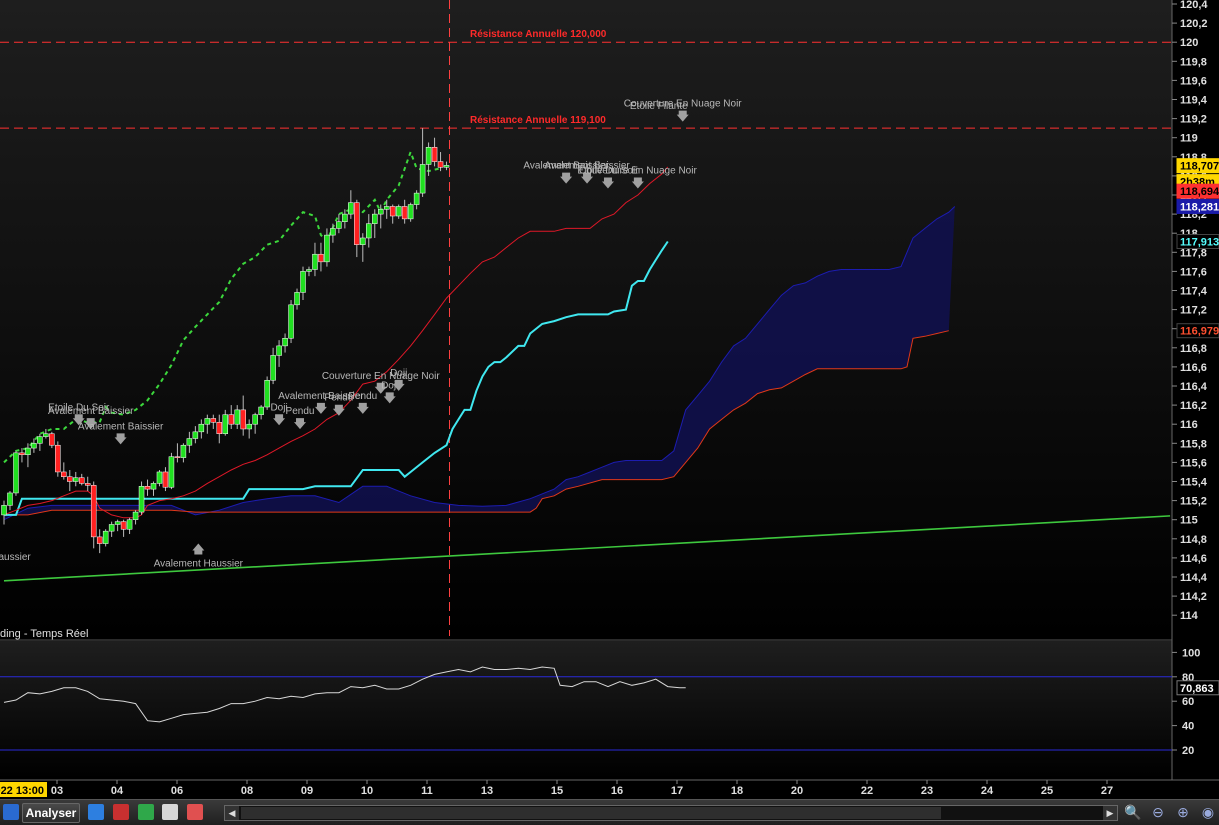  What do you see at coordinates (1132, 812) in the screenshot?
I see `zoom-fit-icon: 🔍` at bounding box center [1132, 812].